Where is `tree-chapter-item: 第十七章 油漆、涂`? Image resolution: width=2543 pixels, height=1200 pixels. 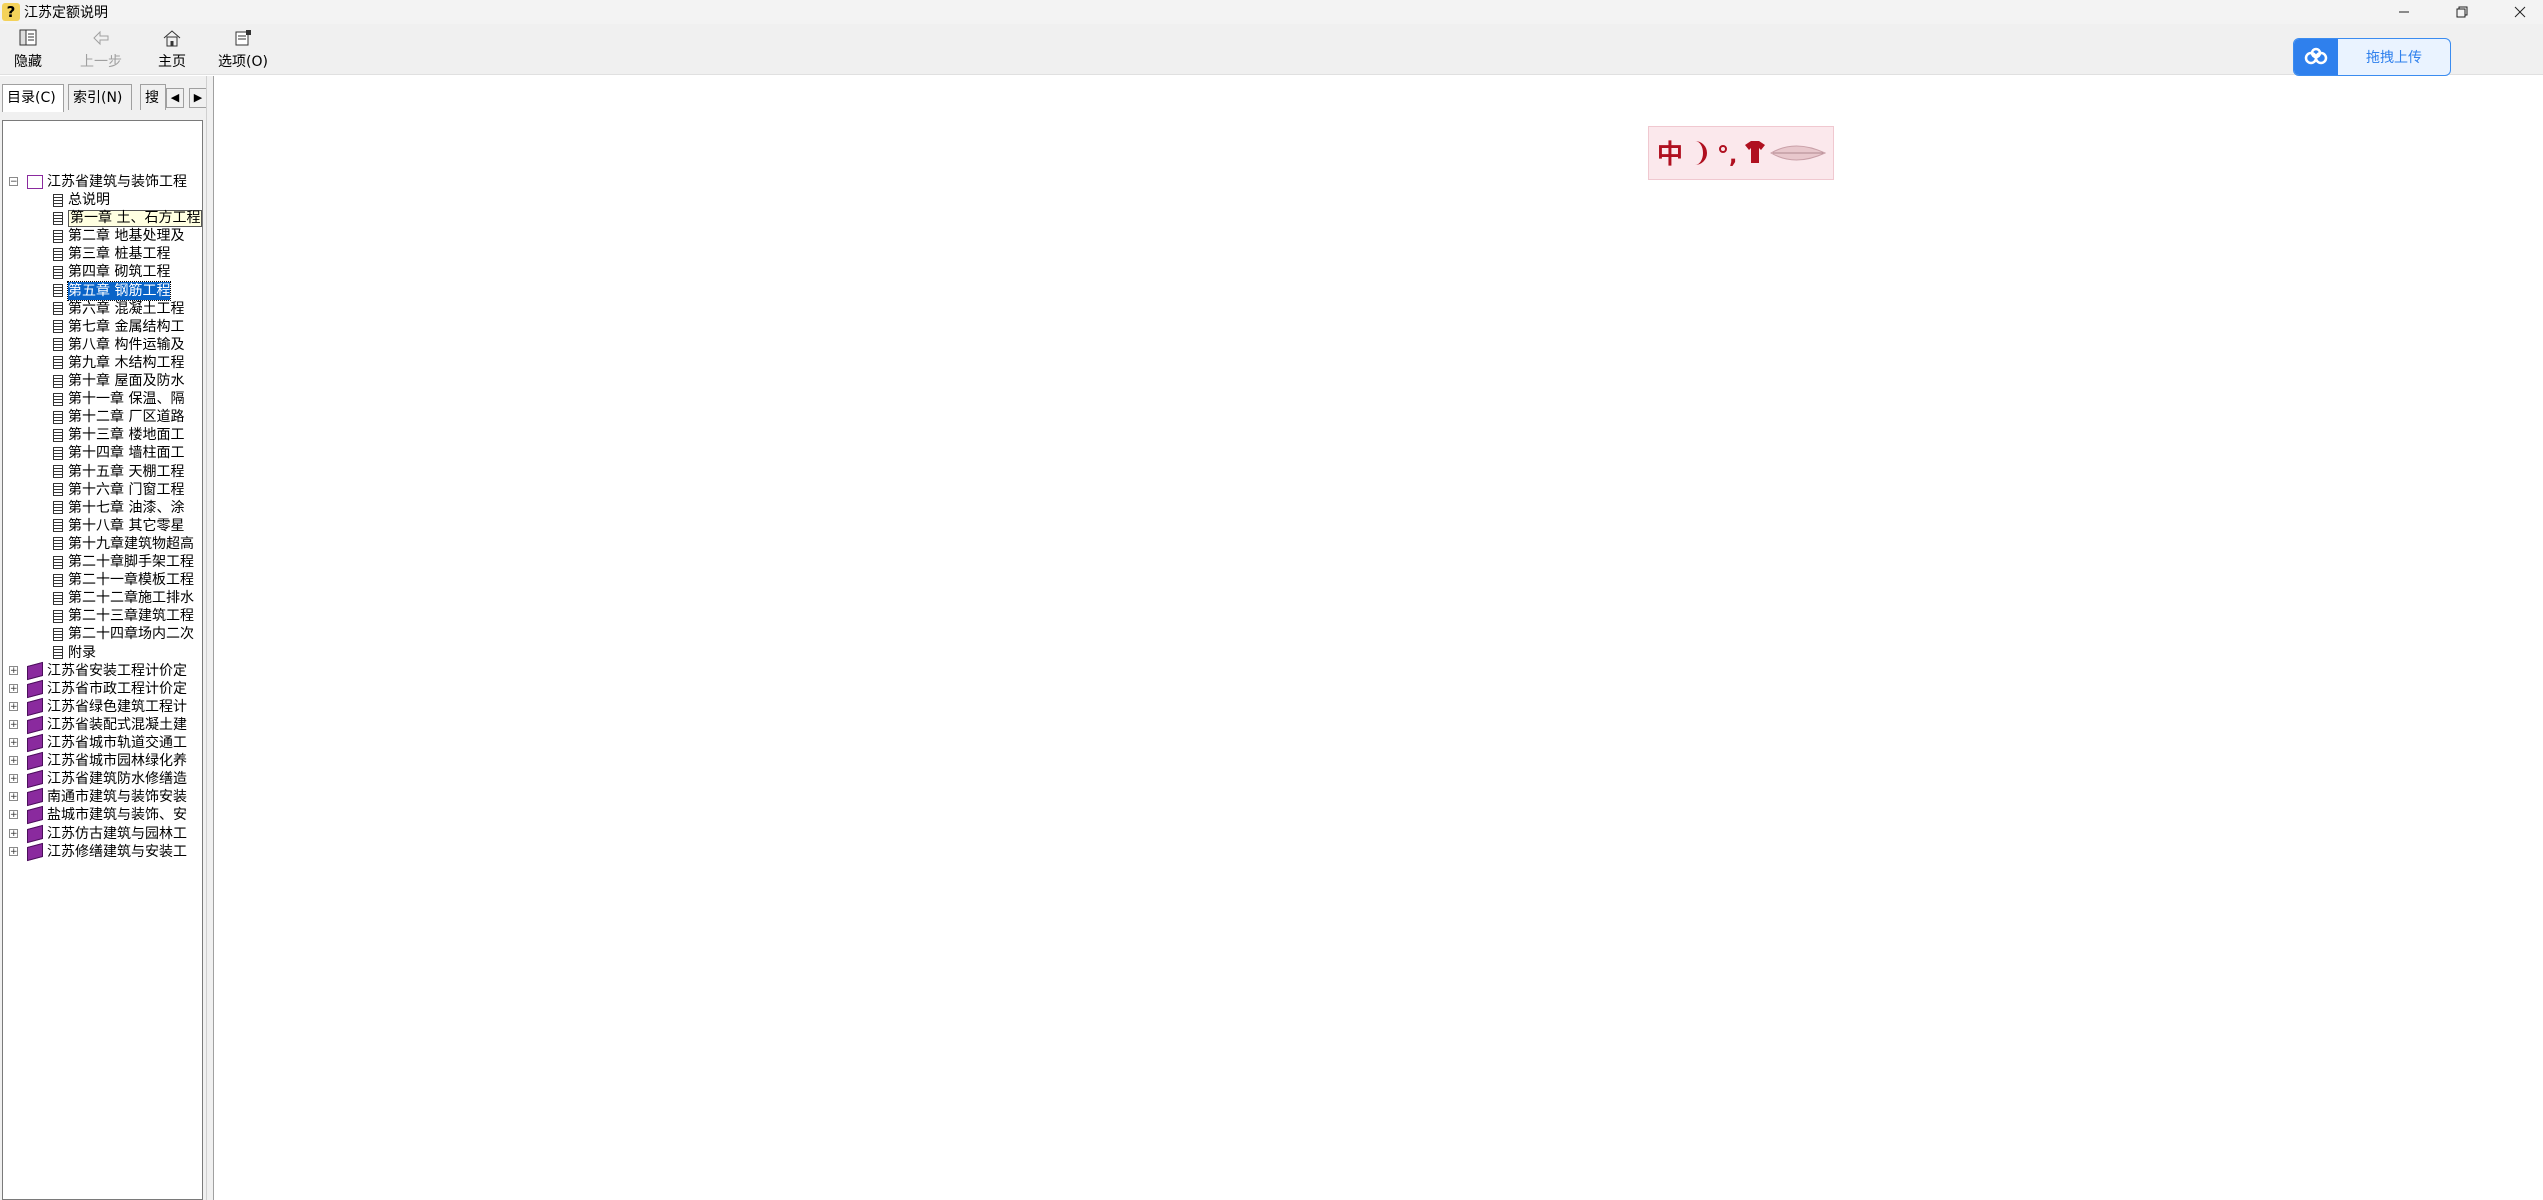 tree-chapter-item: 第十七章 油漆、涂 is located at coordinates (118, 508).